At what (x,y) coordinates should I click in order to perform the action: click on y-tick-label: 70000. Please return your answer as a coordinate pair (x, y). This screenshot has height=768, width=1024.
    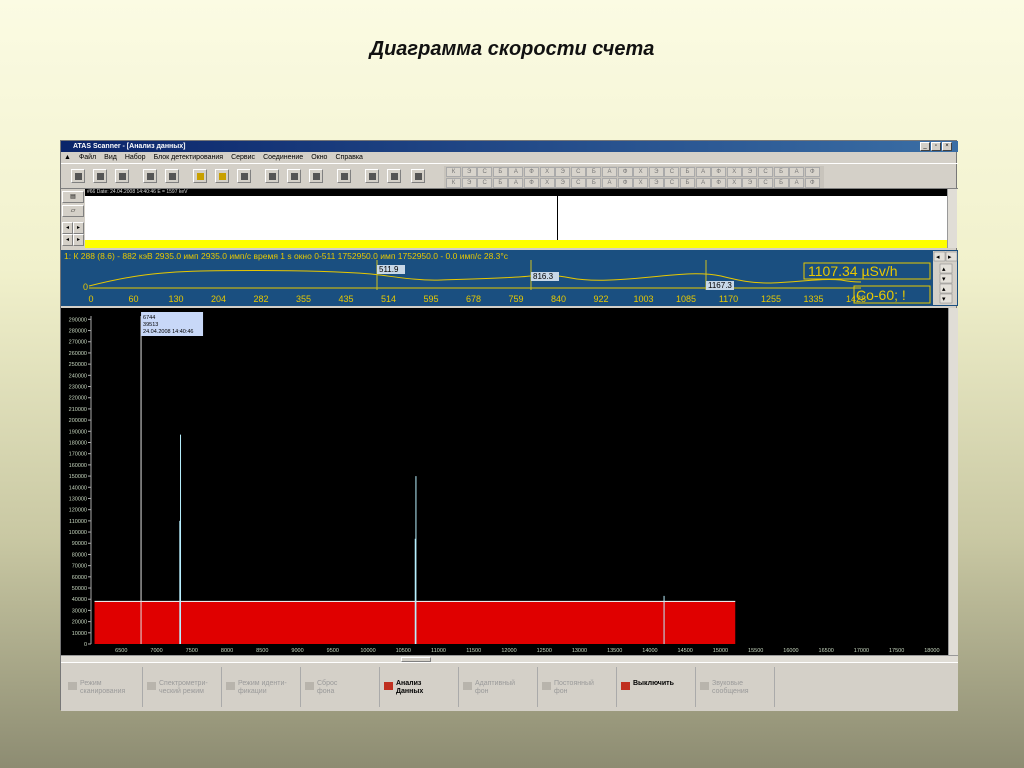
    Looking at the image, I should click on (79, 567).